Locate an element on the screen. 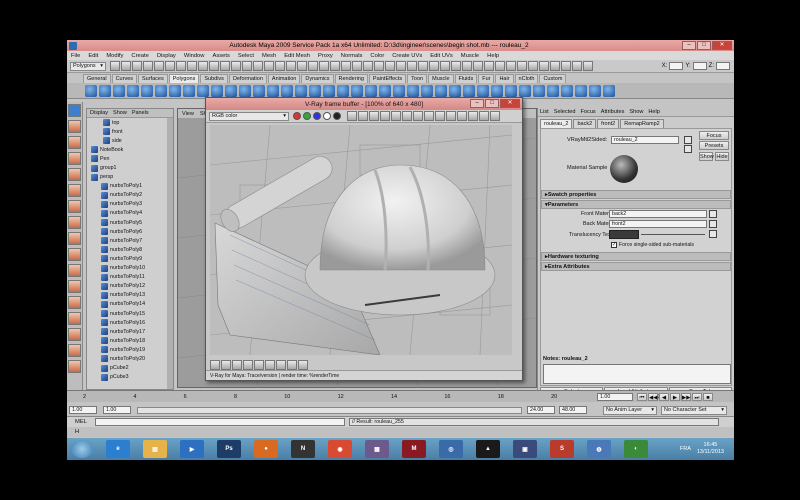 The width and height of the screenshot is (800, 500). outliner-item: nurbsToPoly2 is located at coordinates (130, 195).